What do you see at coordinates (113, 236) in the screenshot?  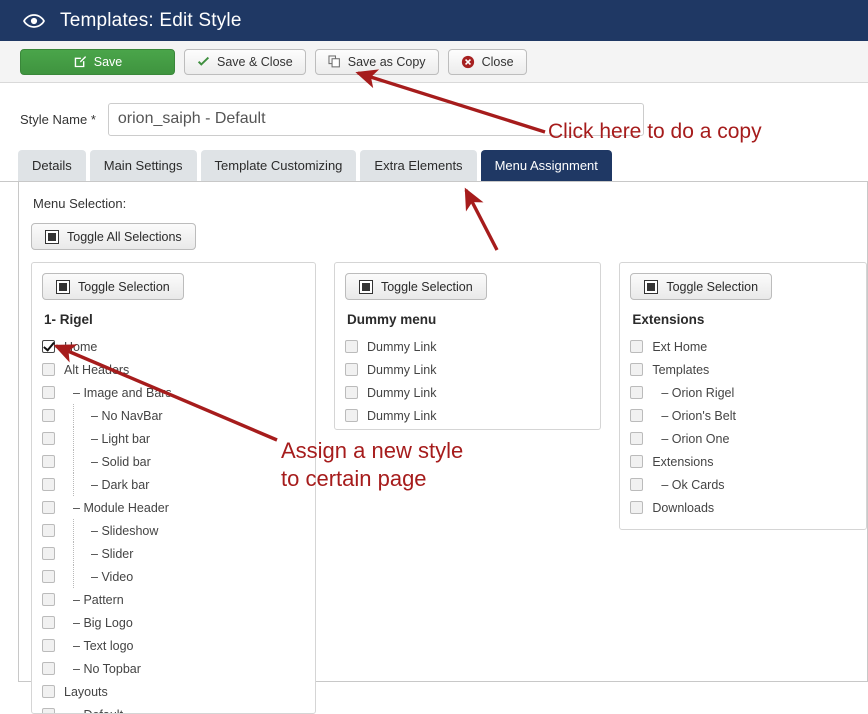 I see `toggle-all-selections-button: Toggle All Selections` at bounding box center [113, 236].